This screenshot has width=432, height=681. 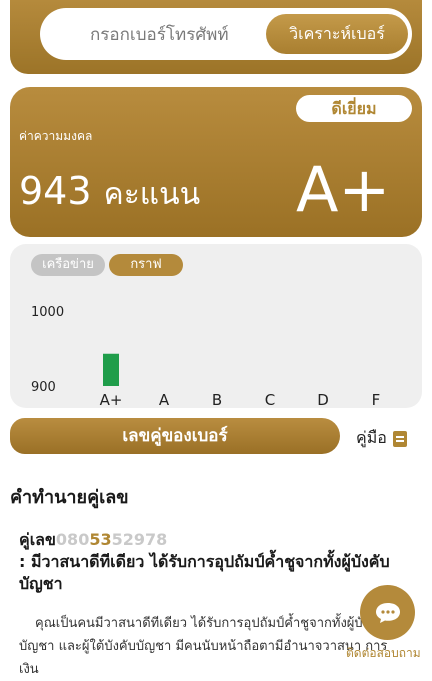 I want to click on search-header: วิเคราะห์เบอร์, so click(x=216, y=37).